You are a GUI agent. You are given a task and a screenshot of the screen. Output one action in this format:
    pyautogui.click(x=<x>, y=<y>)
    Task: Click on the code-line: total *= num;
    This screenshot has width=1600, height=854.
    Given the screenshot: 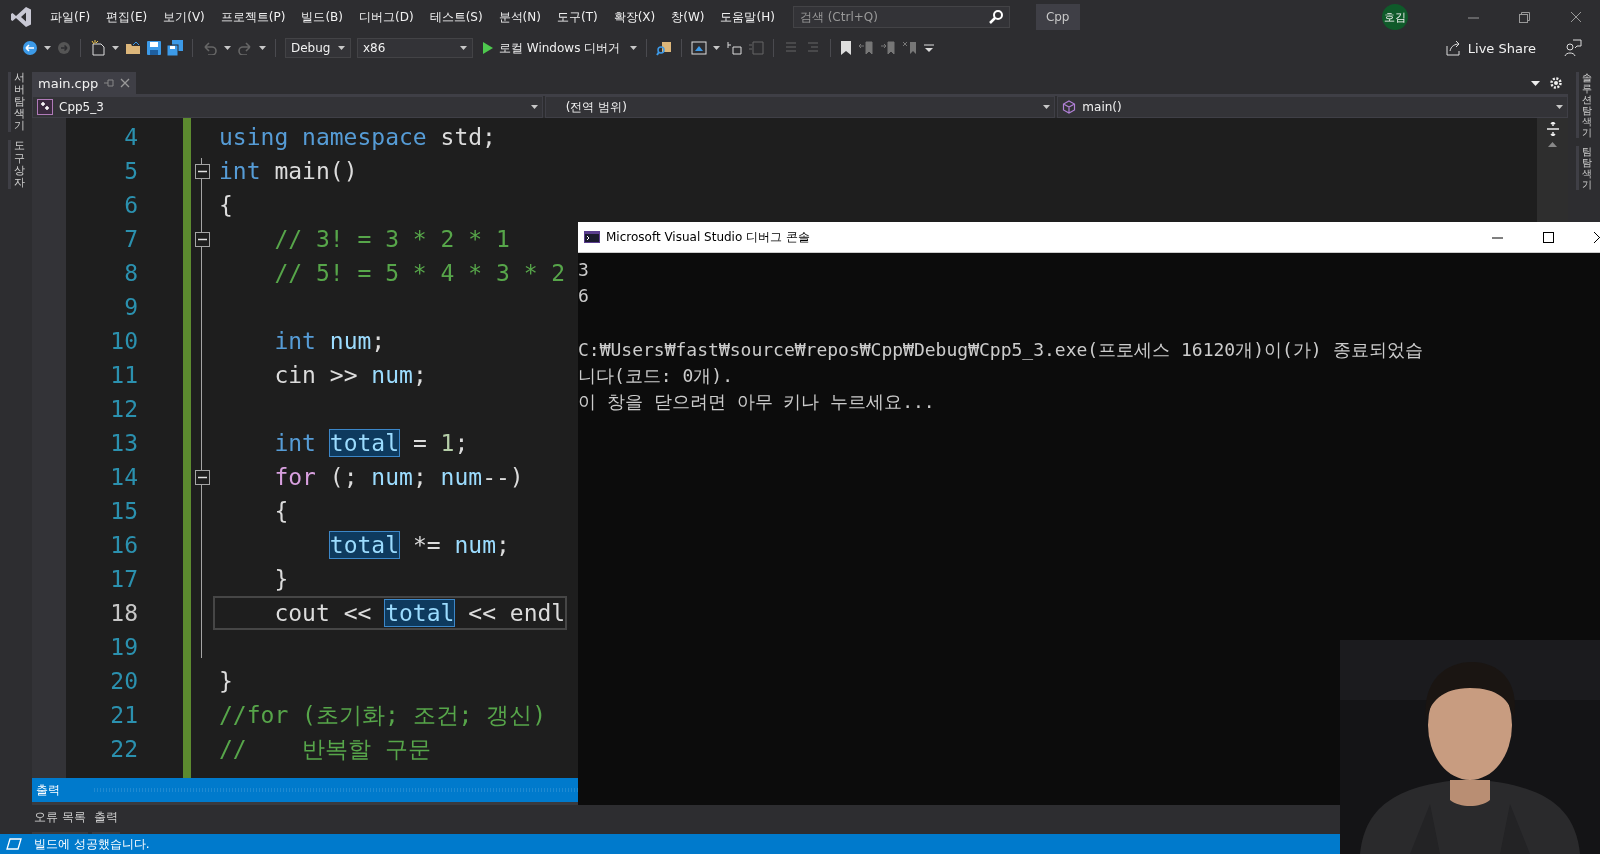 What is the action you would take?
    pyautogui.click(x=419, y=545)
    